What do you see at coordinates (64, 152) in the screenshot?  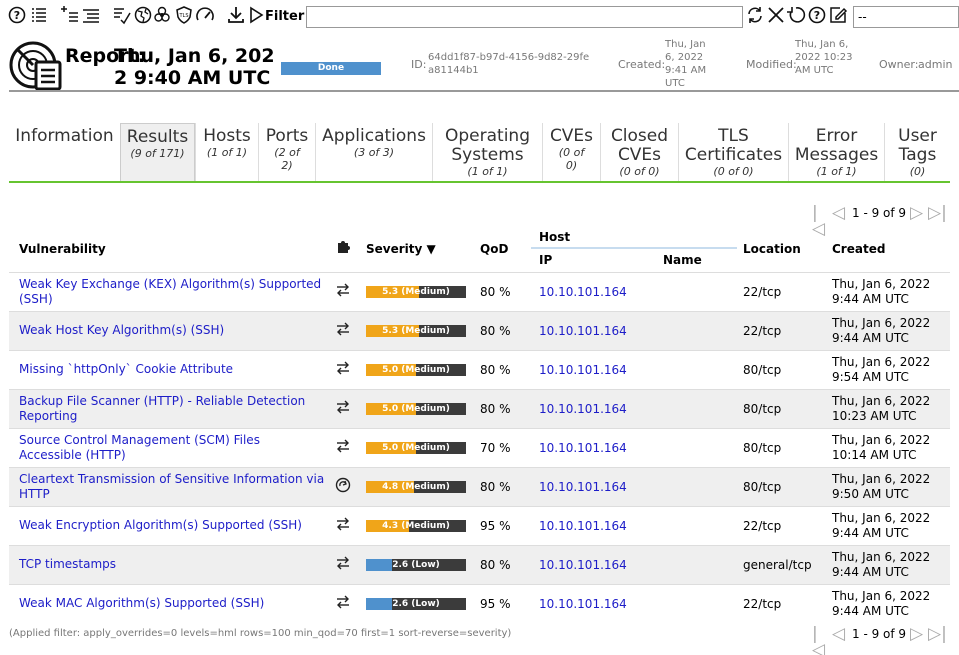 I see `tab-information: Information` at bounding box center [64, 152].